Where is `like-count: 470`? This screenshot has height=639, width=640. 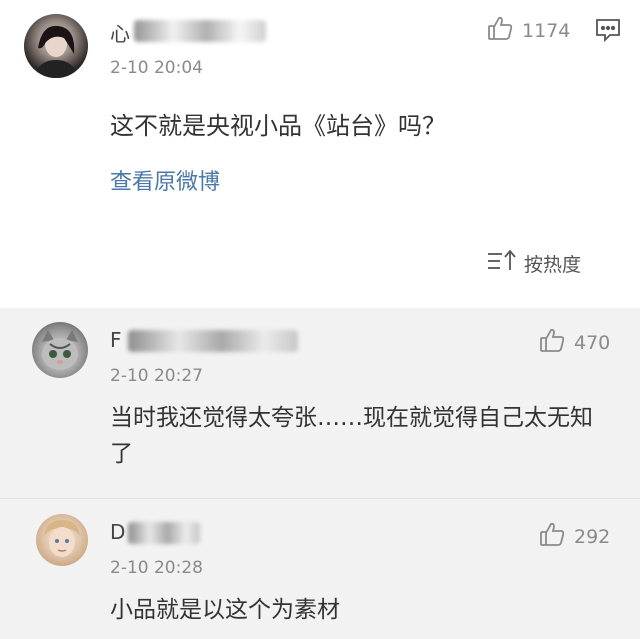
like-count: 470 is located at coordinates (592, 342).